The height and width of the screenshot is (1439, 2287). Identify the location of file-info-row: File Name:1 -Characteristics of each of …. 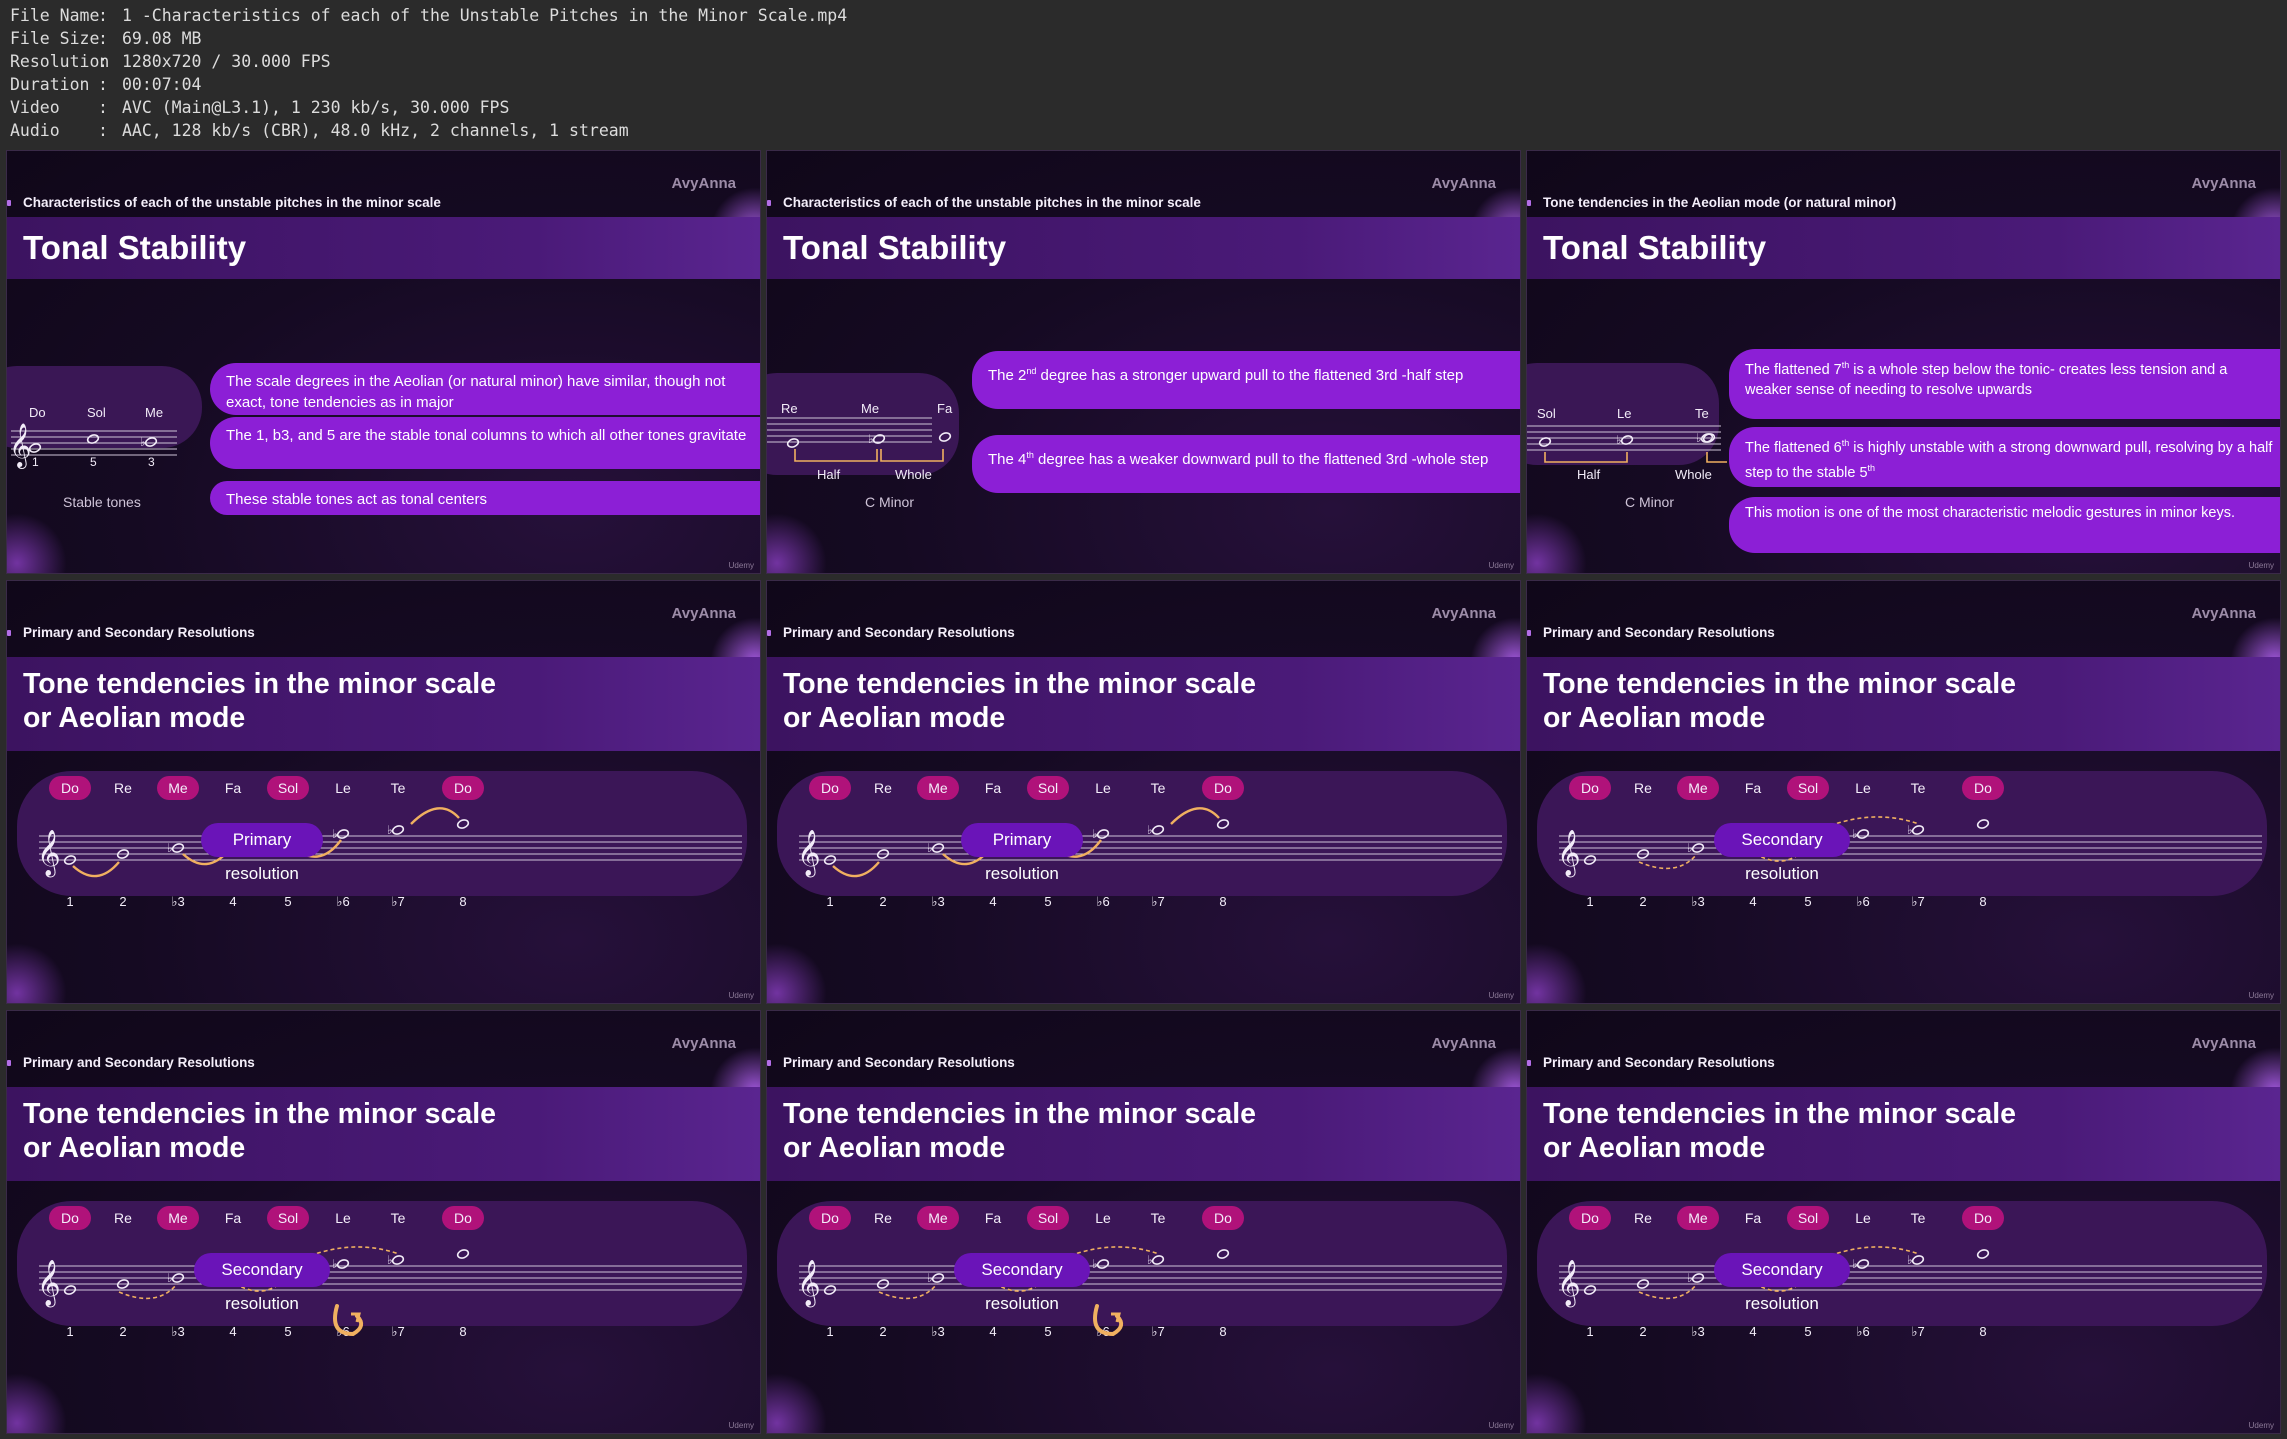
(428, 15).